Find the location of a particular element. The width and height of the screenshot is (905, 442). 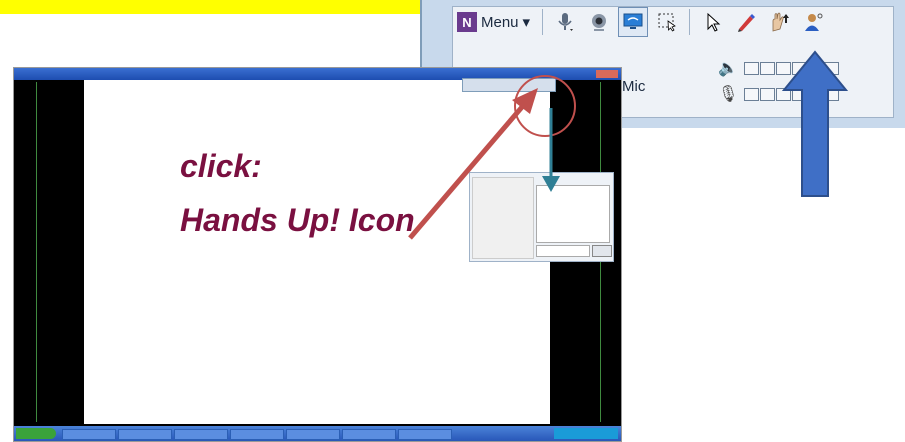

teal-arrow-head is located at coordinates (551, 184).